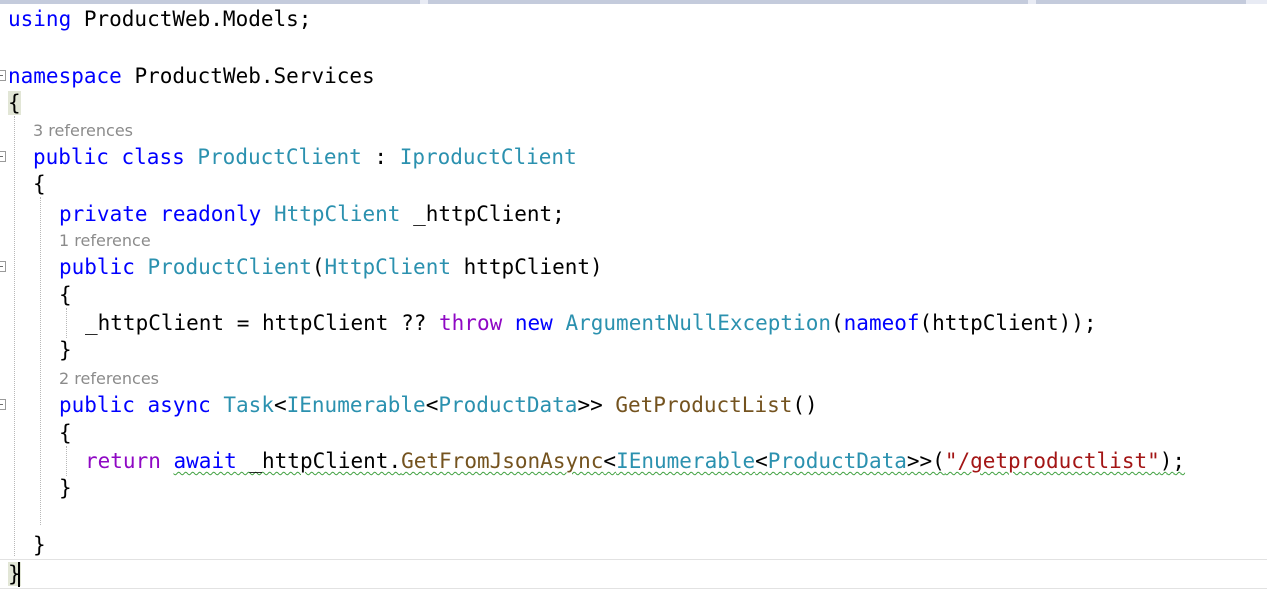 This screenshot has height=599, width=1267. Describe the element at coordinates (502, 461) in the screenshot. I see `method-name: GetFromJsonAsync` at that location.